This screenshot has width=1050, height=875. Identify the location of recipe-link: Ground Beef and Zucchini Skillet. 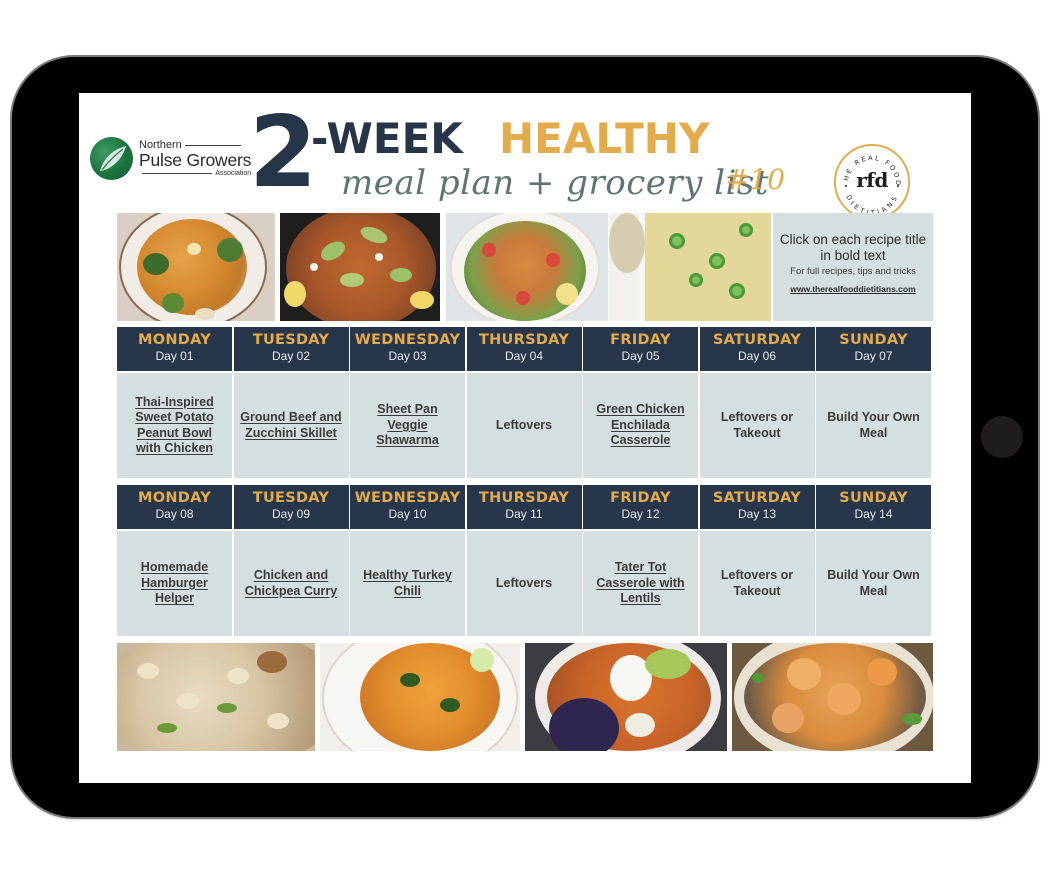
(291, 425).